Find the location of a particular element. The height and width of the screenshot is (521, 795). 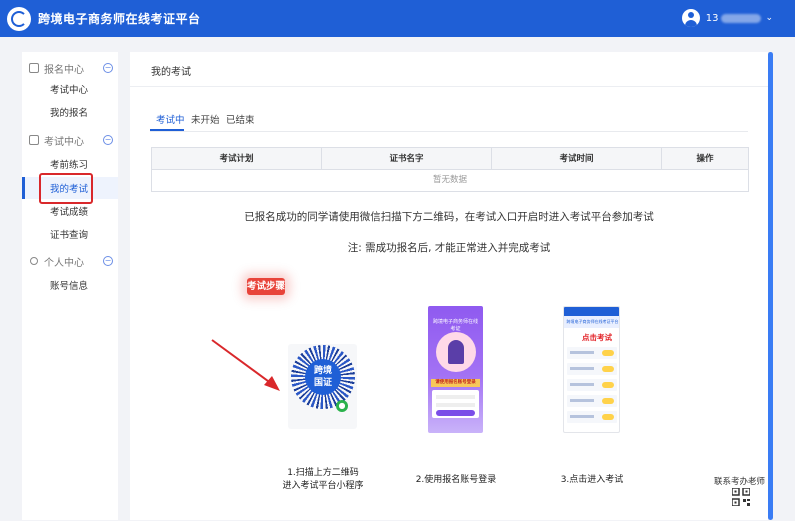

scrollbar-thumb is located at coordinates (770, 286).